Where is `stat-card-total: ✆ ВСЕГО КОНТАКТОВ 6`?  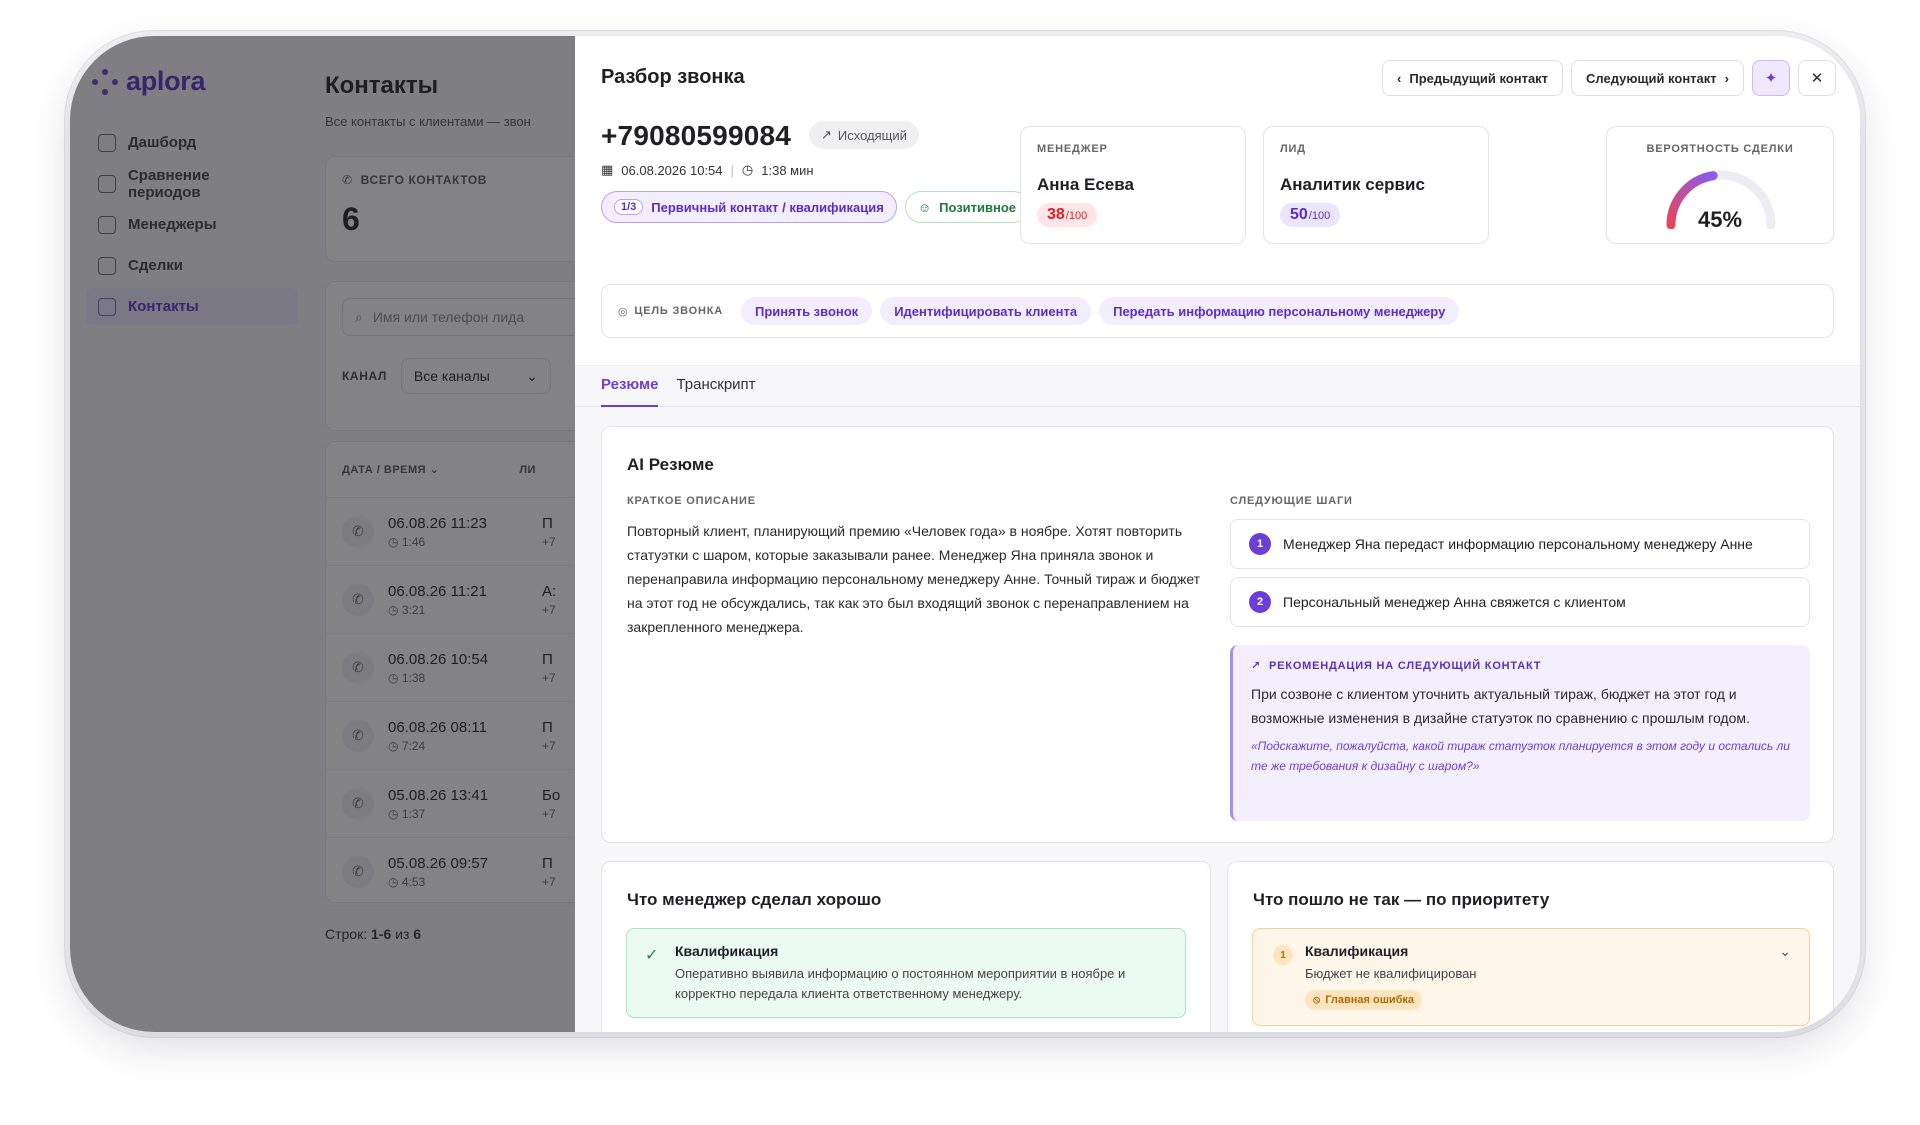
stat-card-total: ✆ ВСЕГО КОНТАКТОВ 6 is located at coordinates (455, 209).